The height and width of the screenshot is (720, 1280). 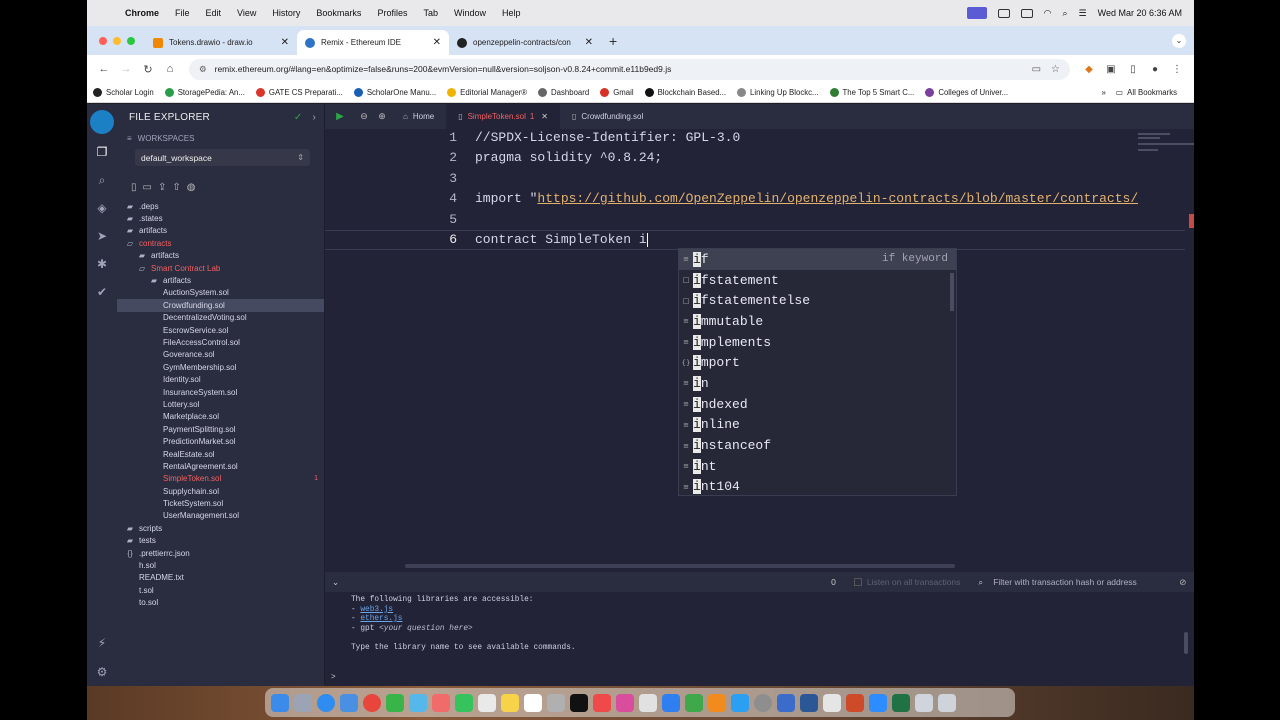 I want to click on extensions-icon: ▣, so click(x=1111, y=69).